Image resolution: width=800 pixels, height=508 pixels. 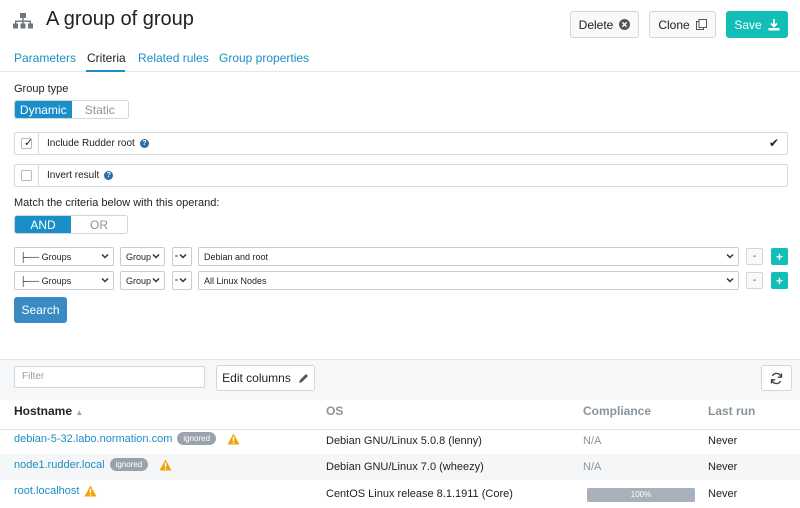 I want to click on os-cell: CentOS Linux release 8.1.1911 (Core), so click(x=419, y=494).